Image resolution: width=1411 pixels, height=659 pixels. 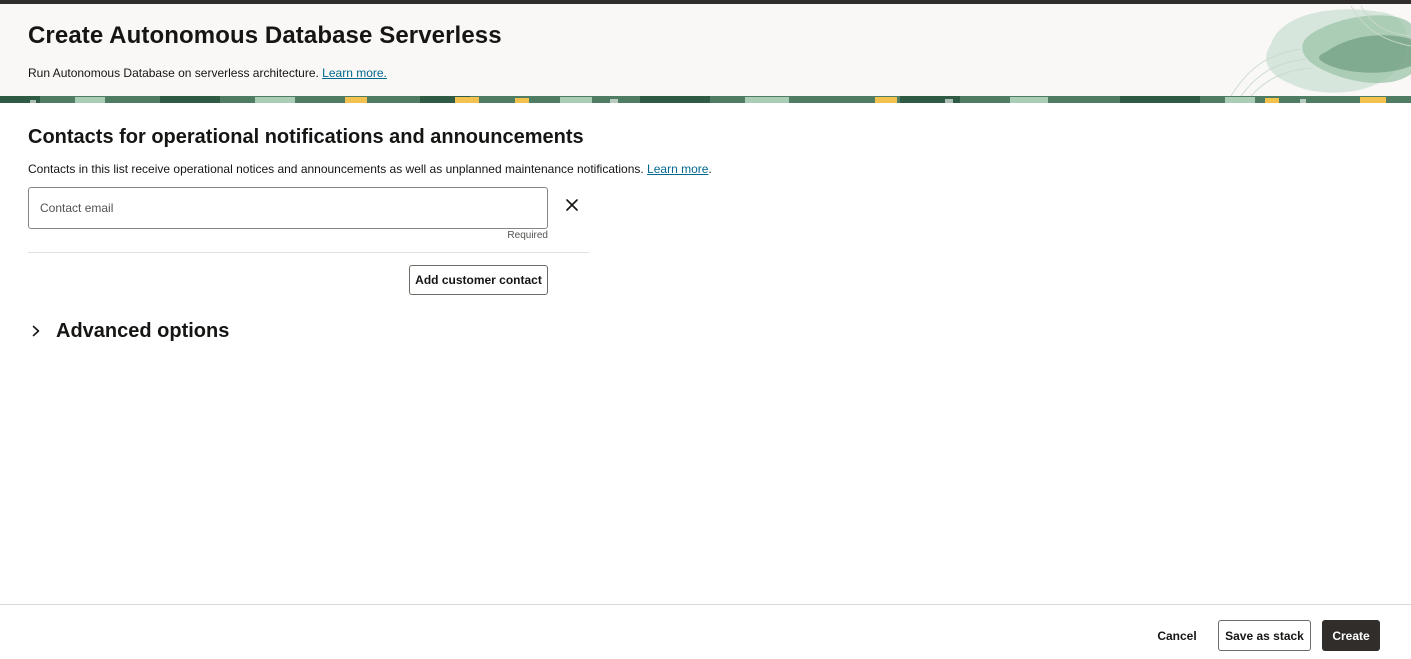 What do you see at coordinates (1177, 635) in the screenshot?
I see `cancel-button: Cancel` at bounding box center [1177, 635].